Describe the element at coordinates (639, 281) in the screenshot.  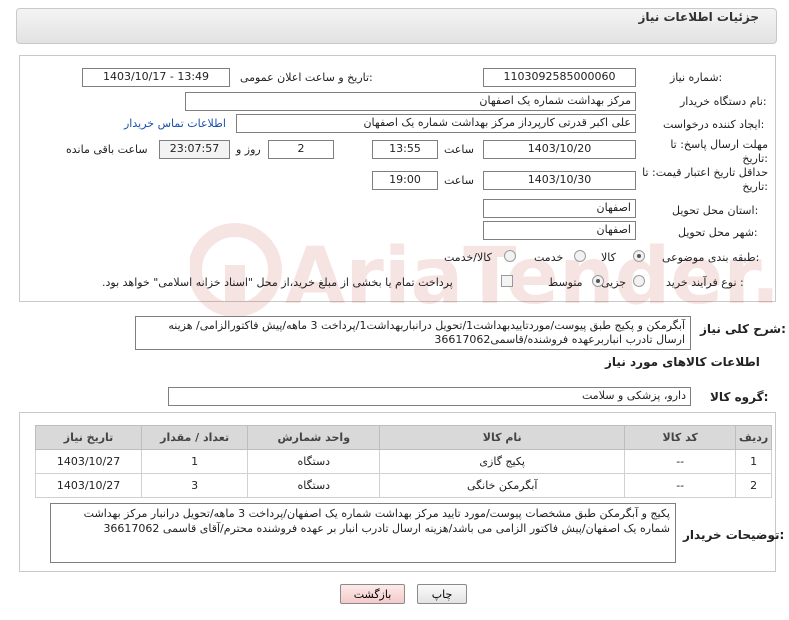
I see `purchase-small-radio` at that location.